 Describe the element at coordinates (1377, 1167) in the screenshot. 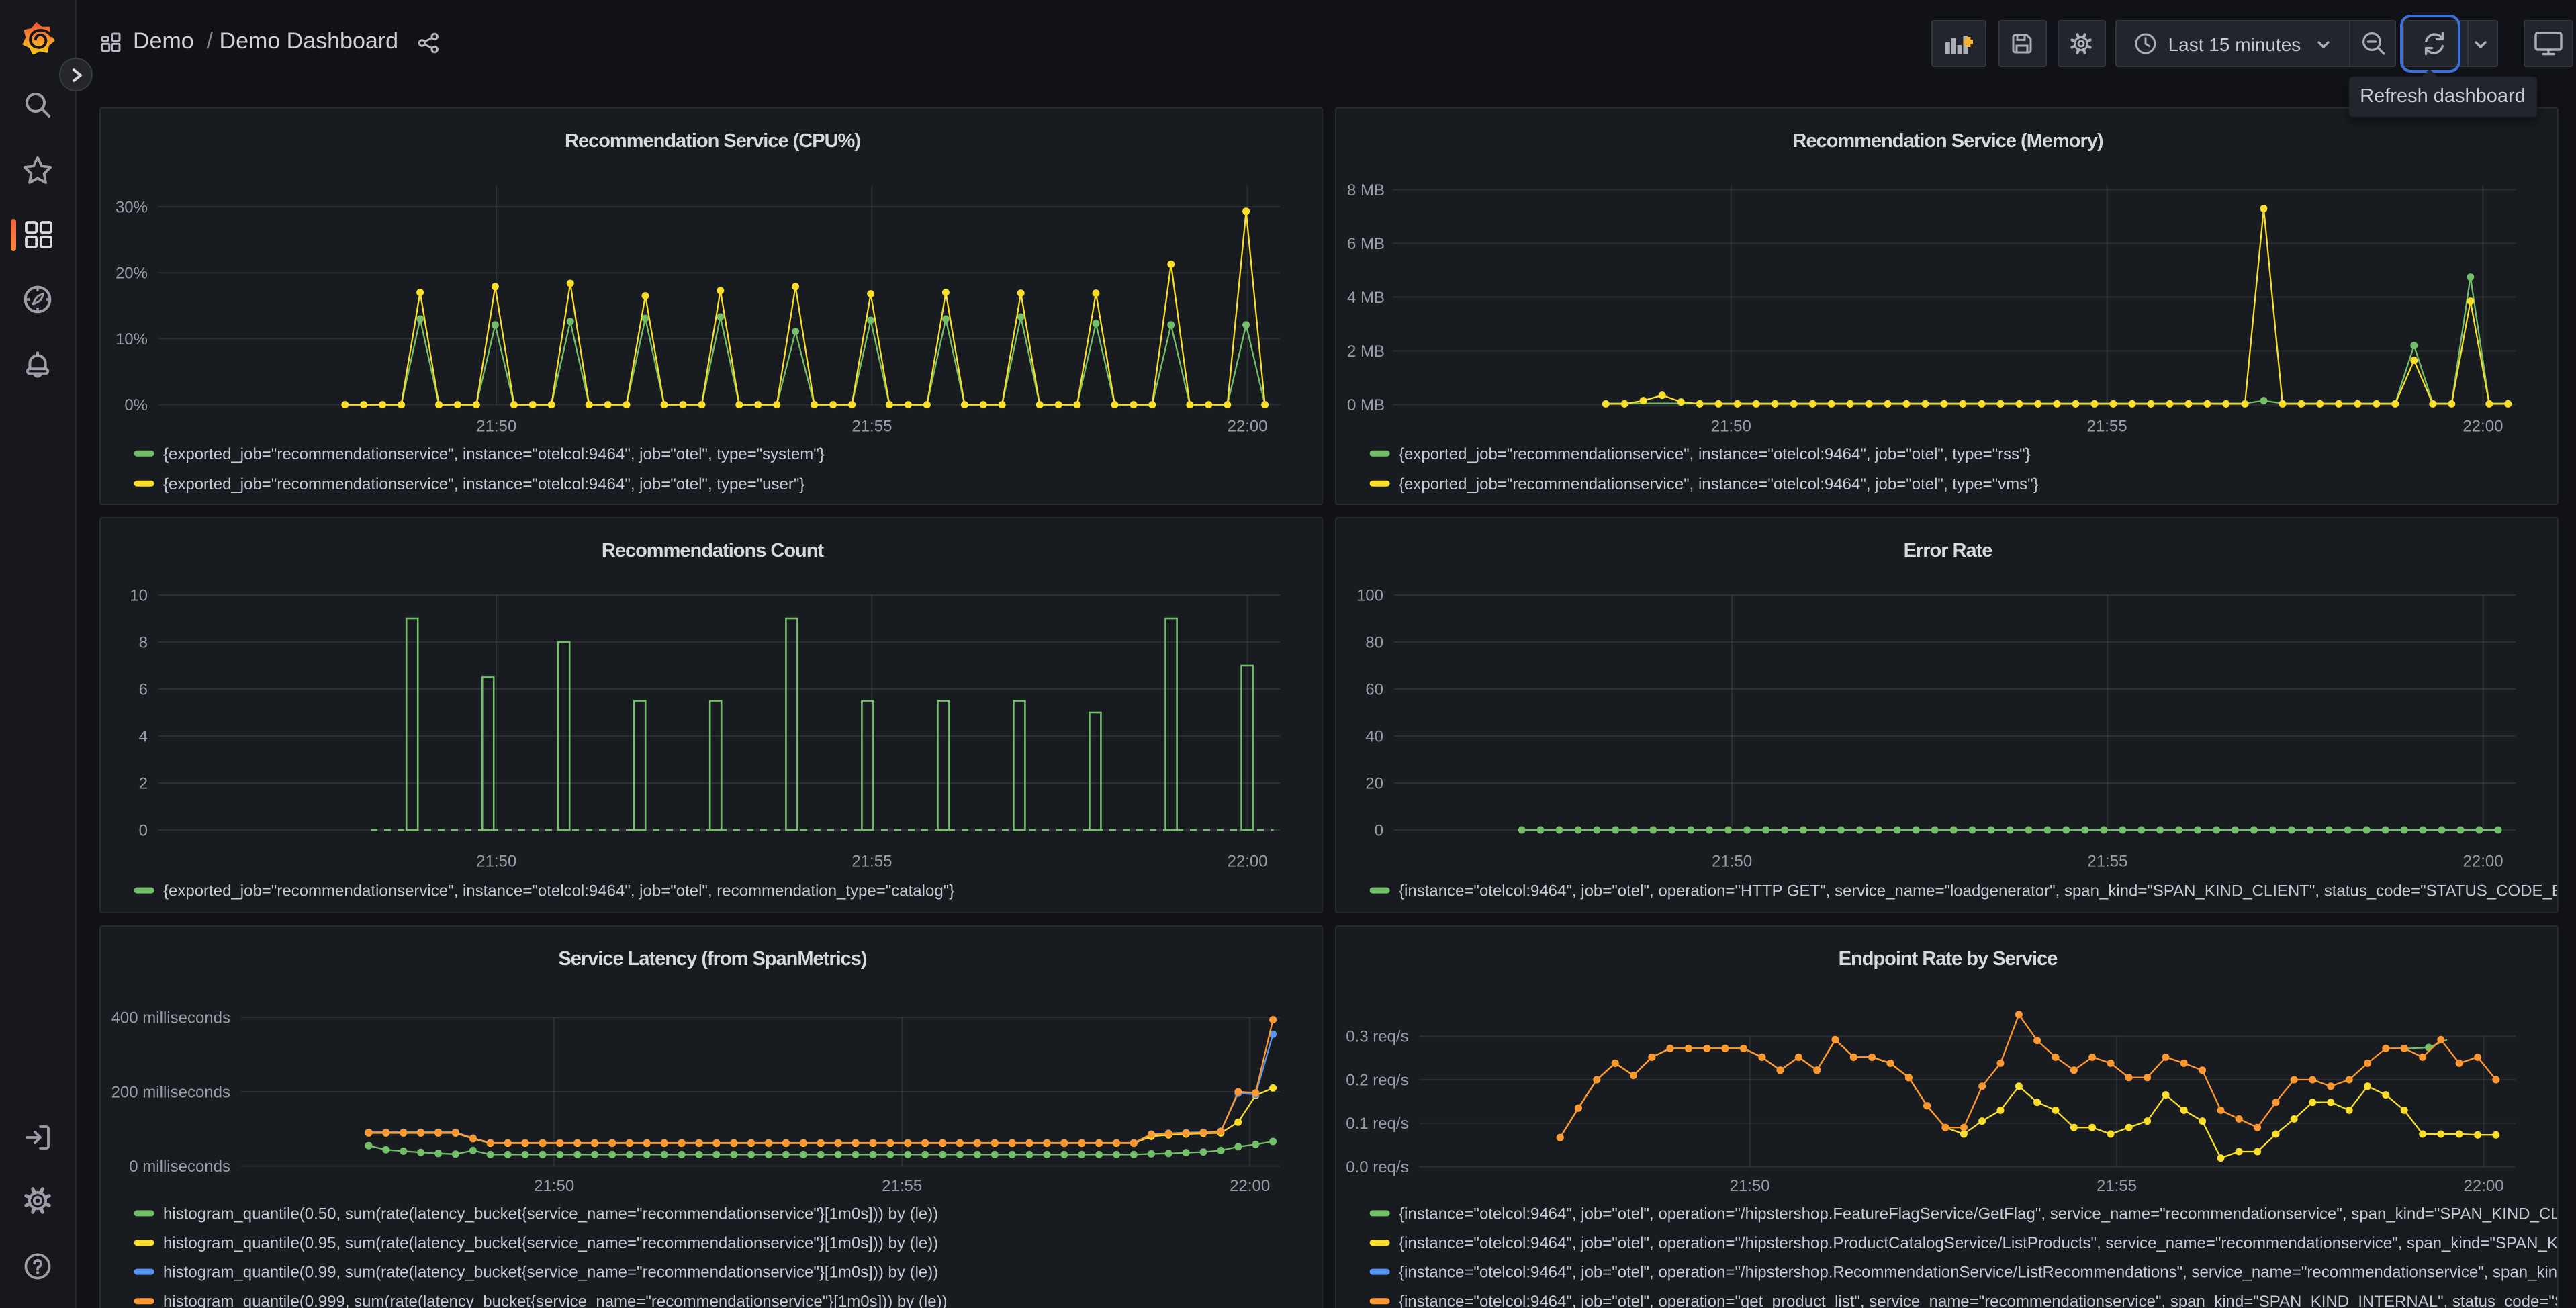

I see `svg-text: 0.0 req/s` at that location.